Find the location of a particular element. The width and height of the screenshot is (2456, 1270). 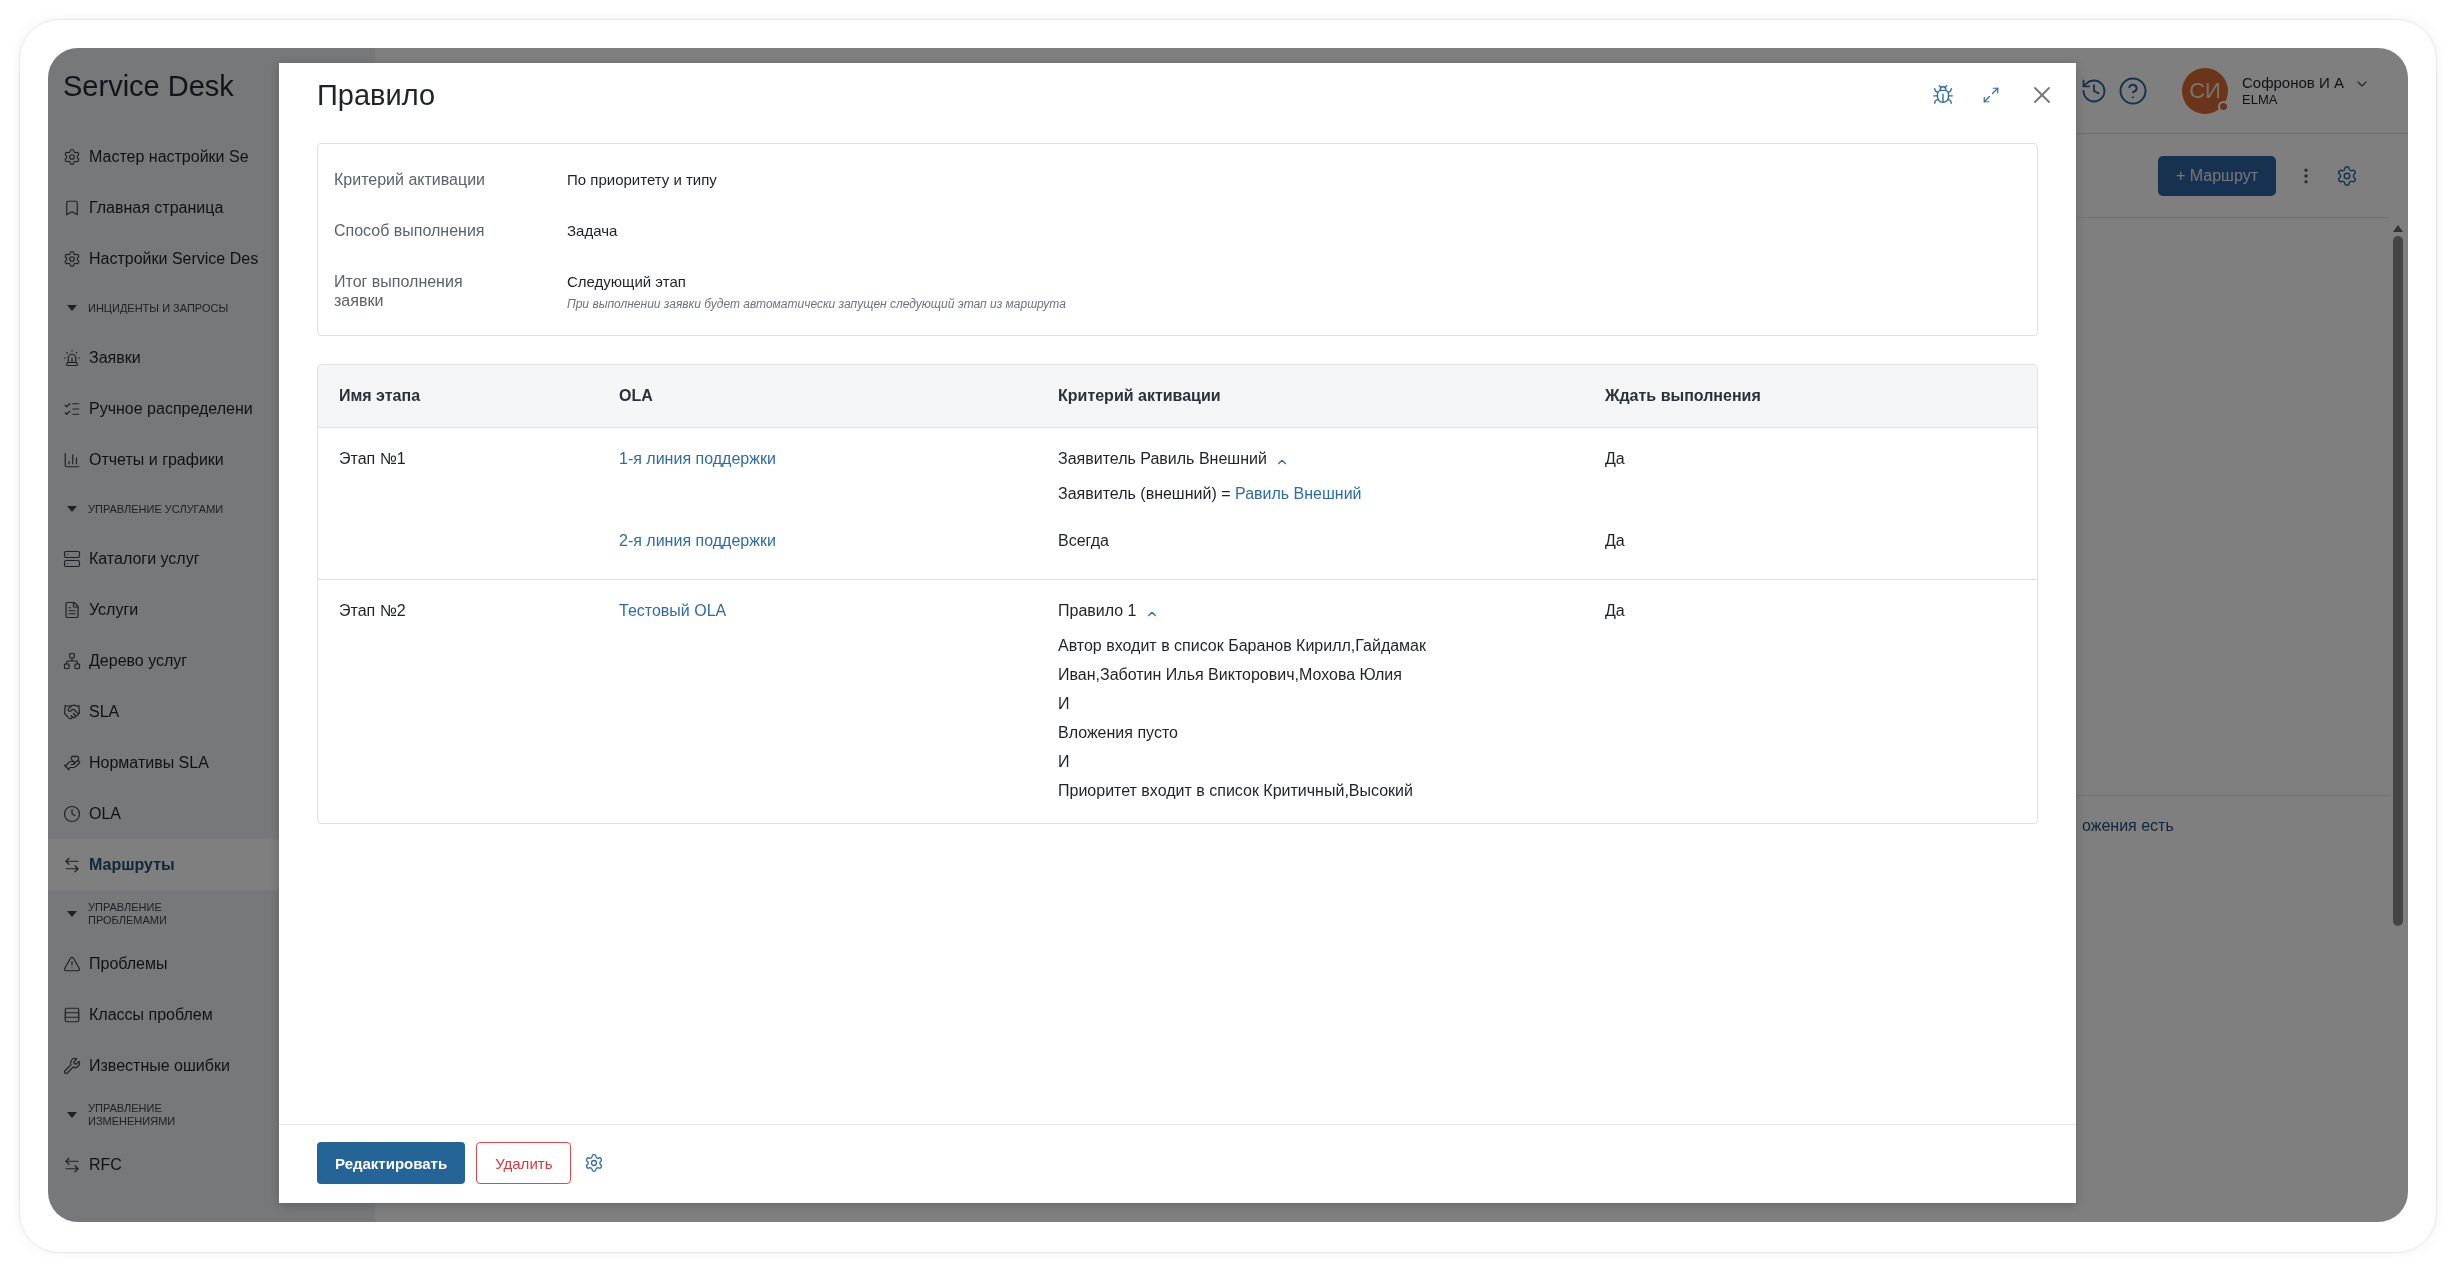

ola-link: 1-я линия поддержки is located at coordinates (697, 459).